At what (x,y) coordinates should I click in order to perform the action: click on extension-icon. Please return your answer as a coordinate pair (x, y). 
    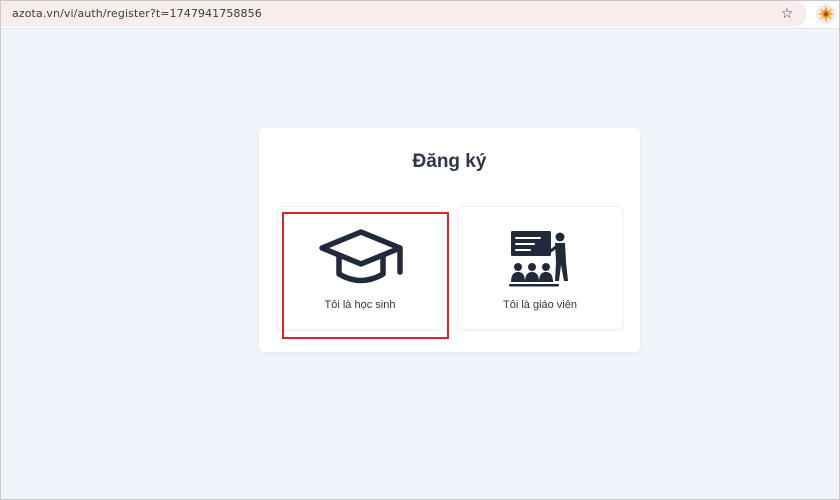
    Looking at the image, I should click on (826, 14).